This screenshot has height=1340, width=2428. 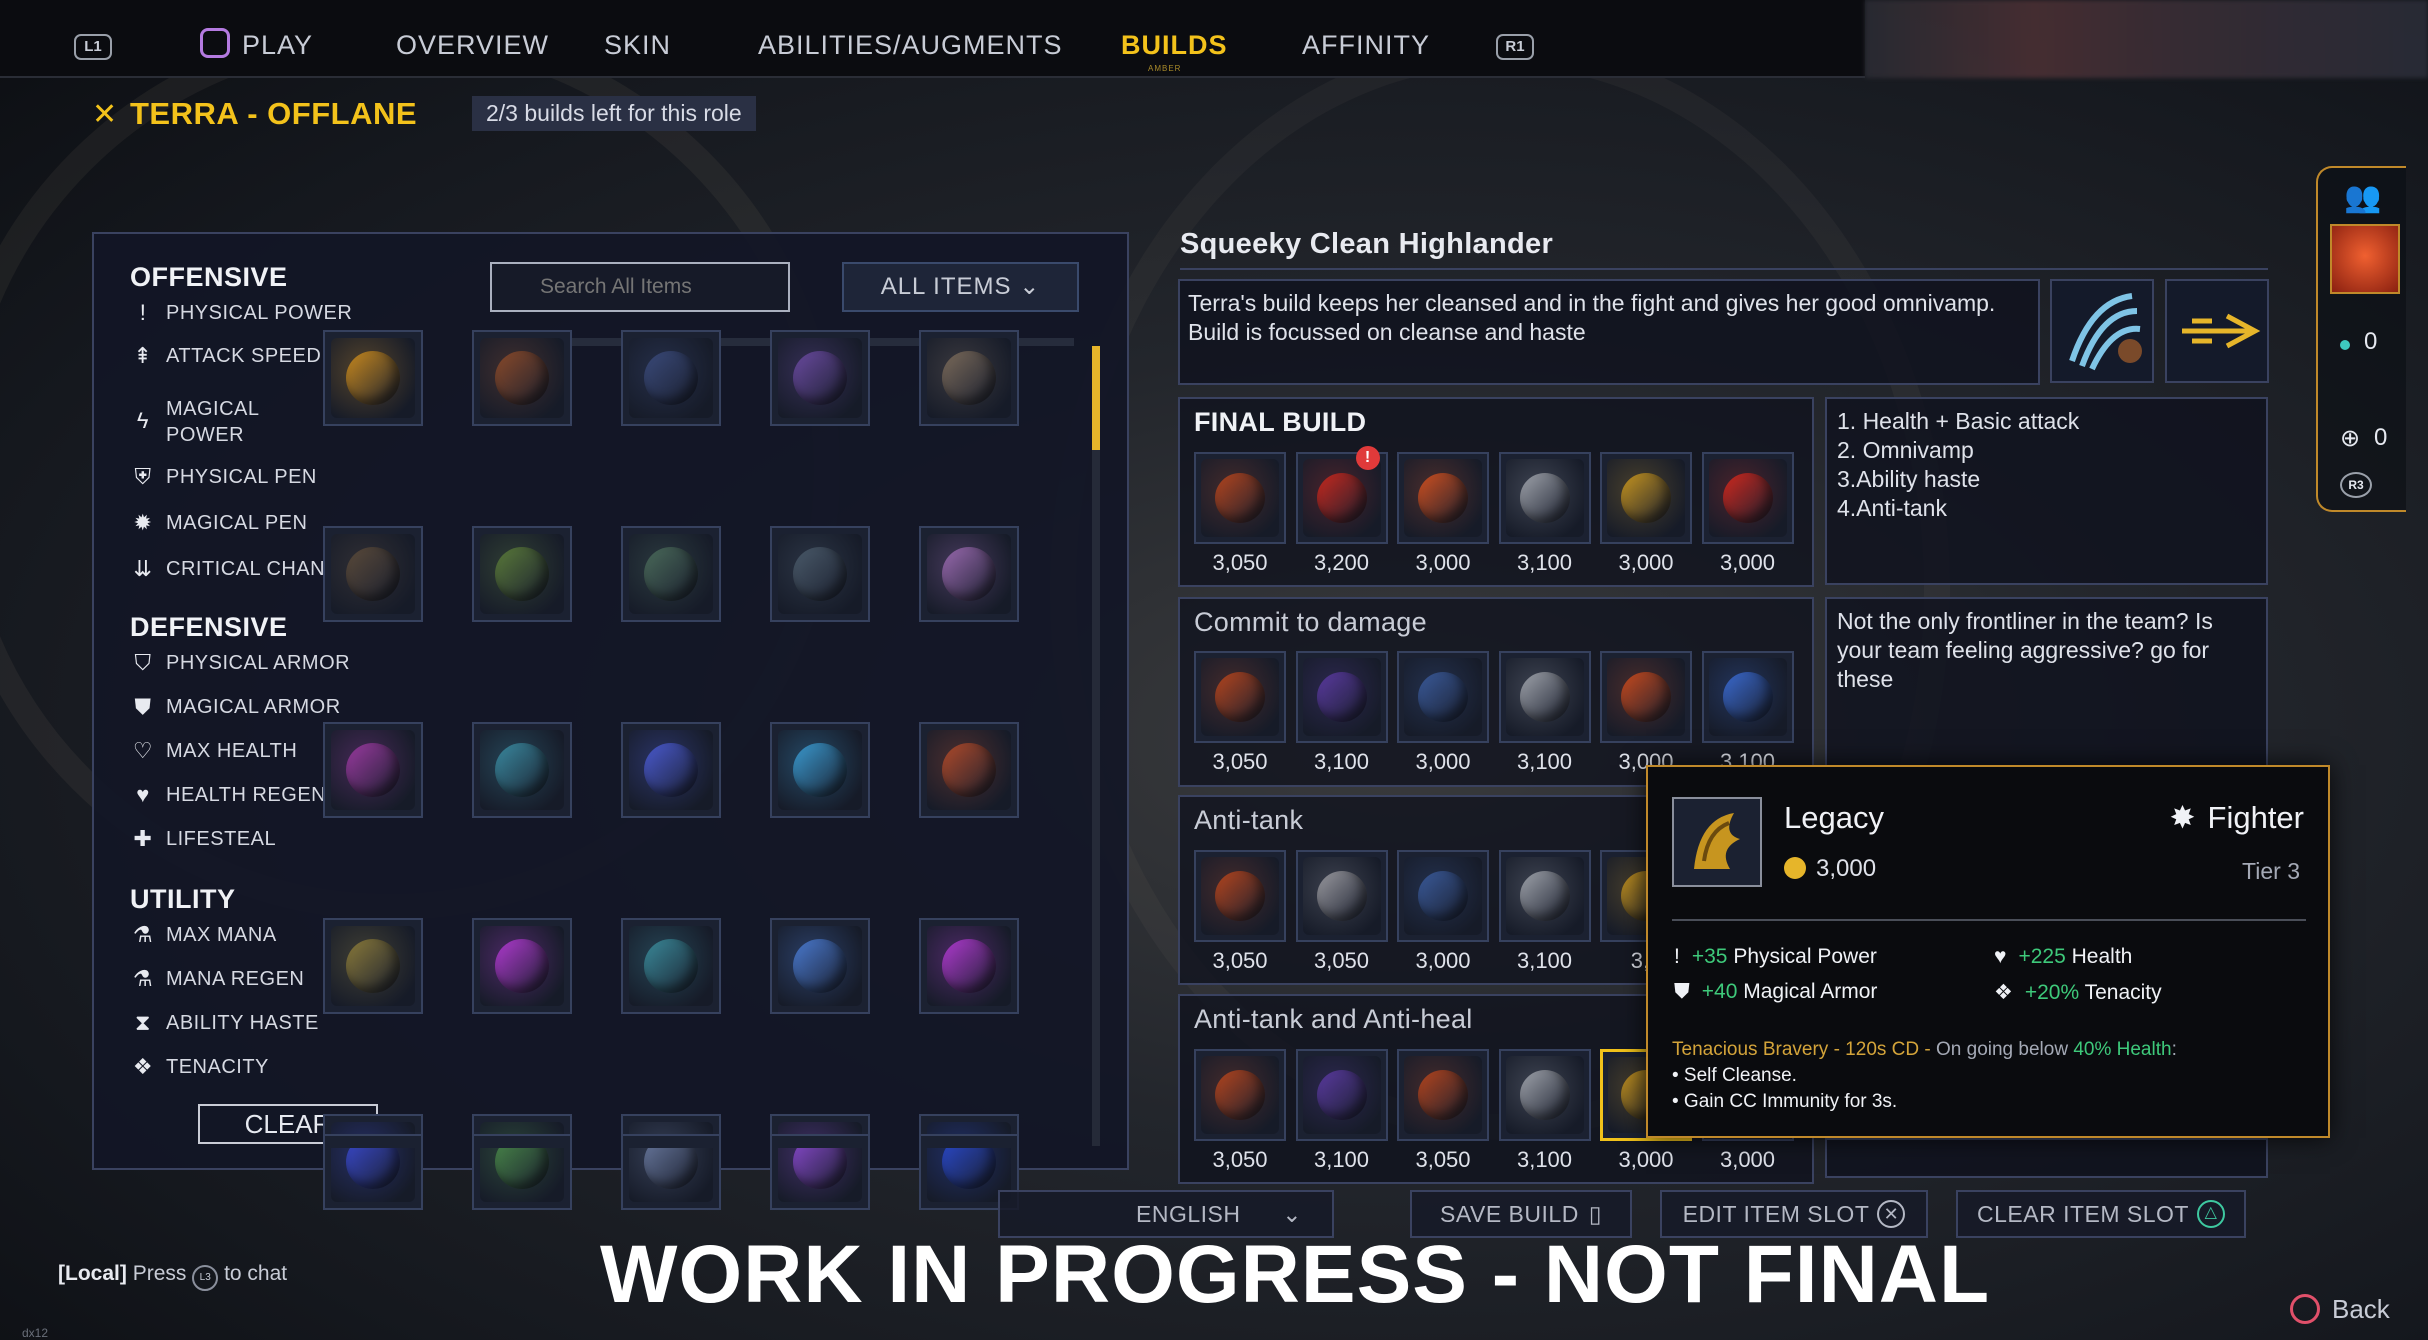 I want to click on stat-value: +20%, so click(x=2052, y=992).